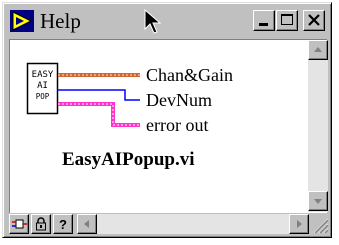 The image size is (339, 245). I want to click on labview-run-arrow-icon, so click(22, 21).